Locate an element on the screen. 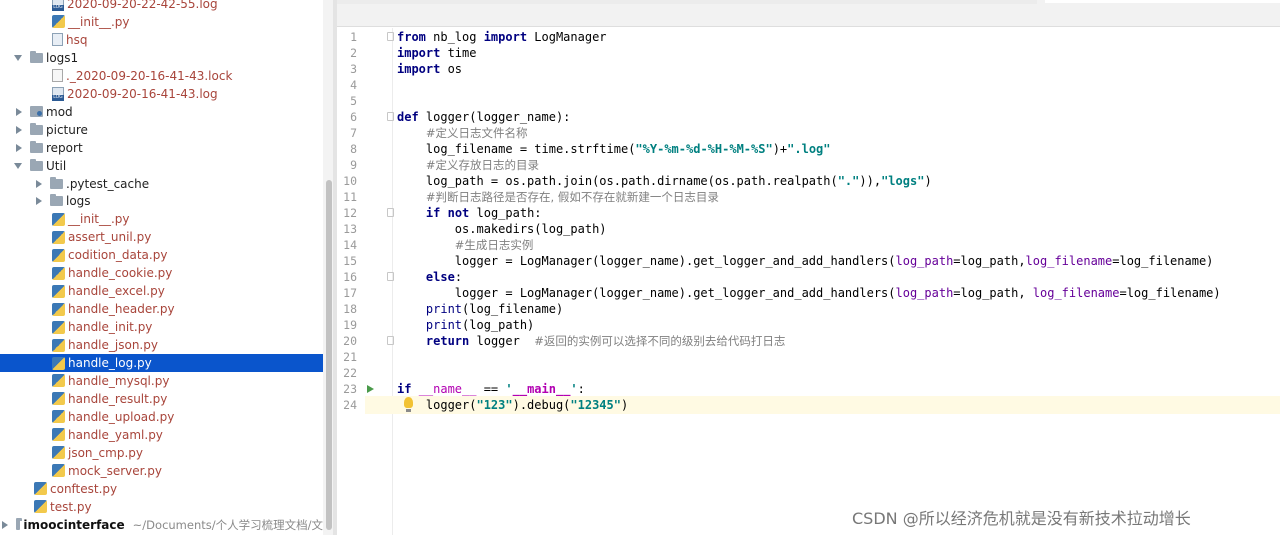 This screenshot has width=1280, height=535. tree-item-label: report is located at coordinates (64, 147).